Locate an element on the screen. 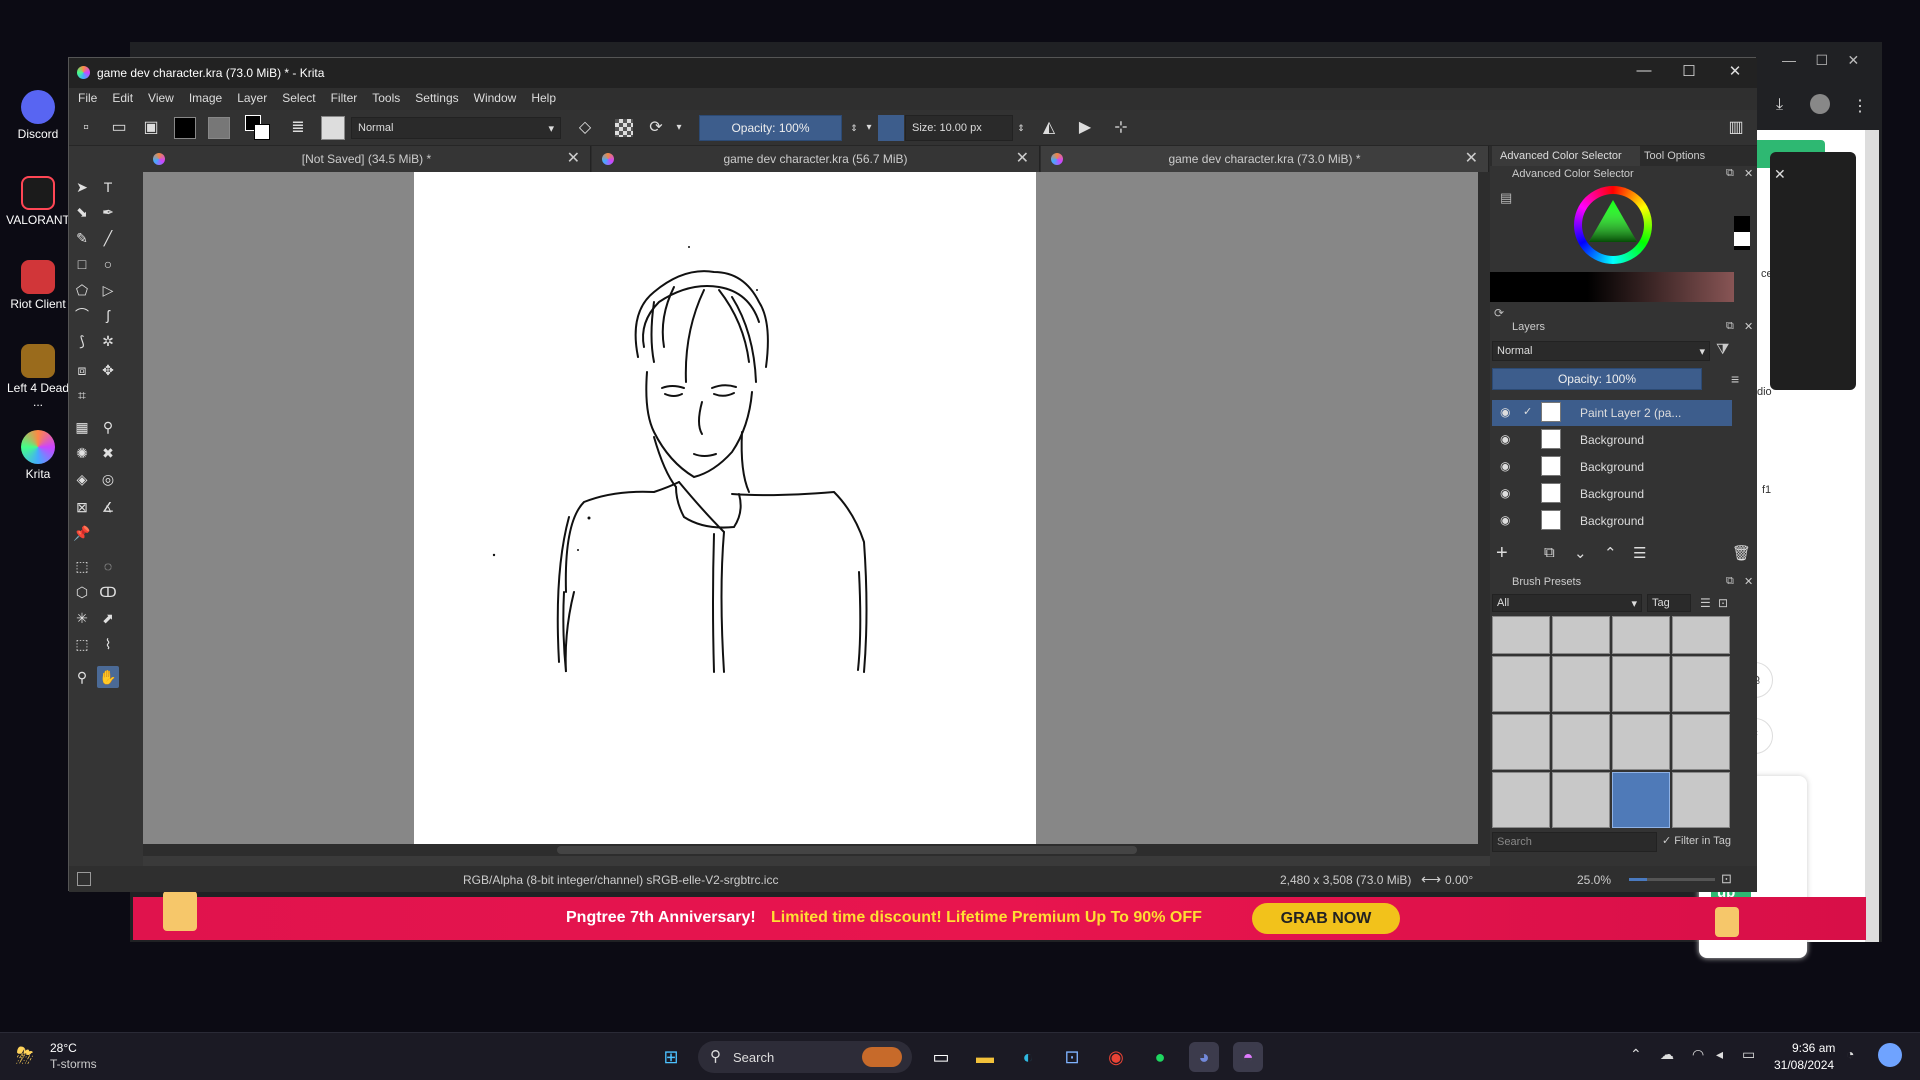  edge-browser-icon: ◐ is located at coordinates (1028, 1057).